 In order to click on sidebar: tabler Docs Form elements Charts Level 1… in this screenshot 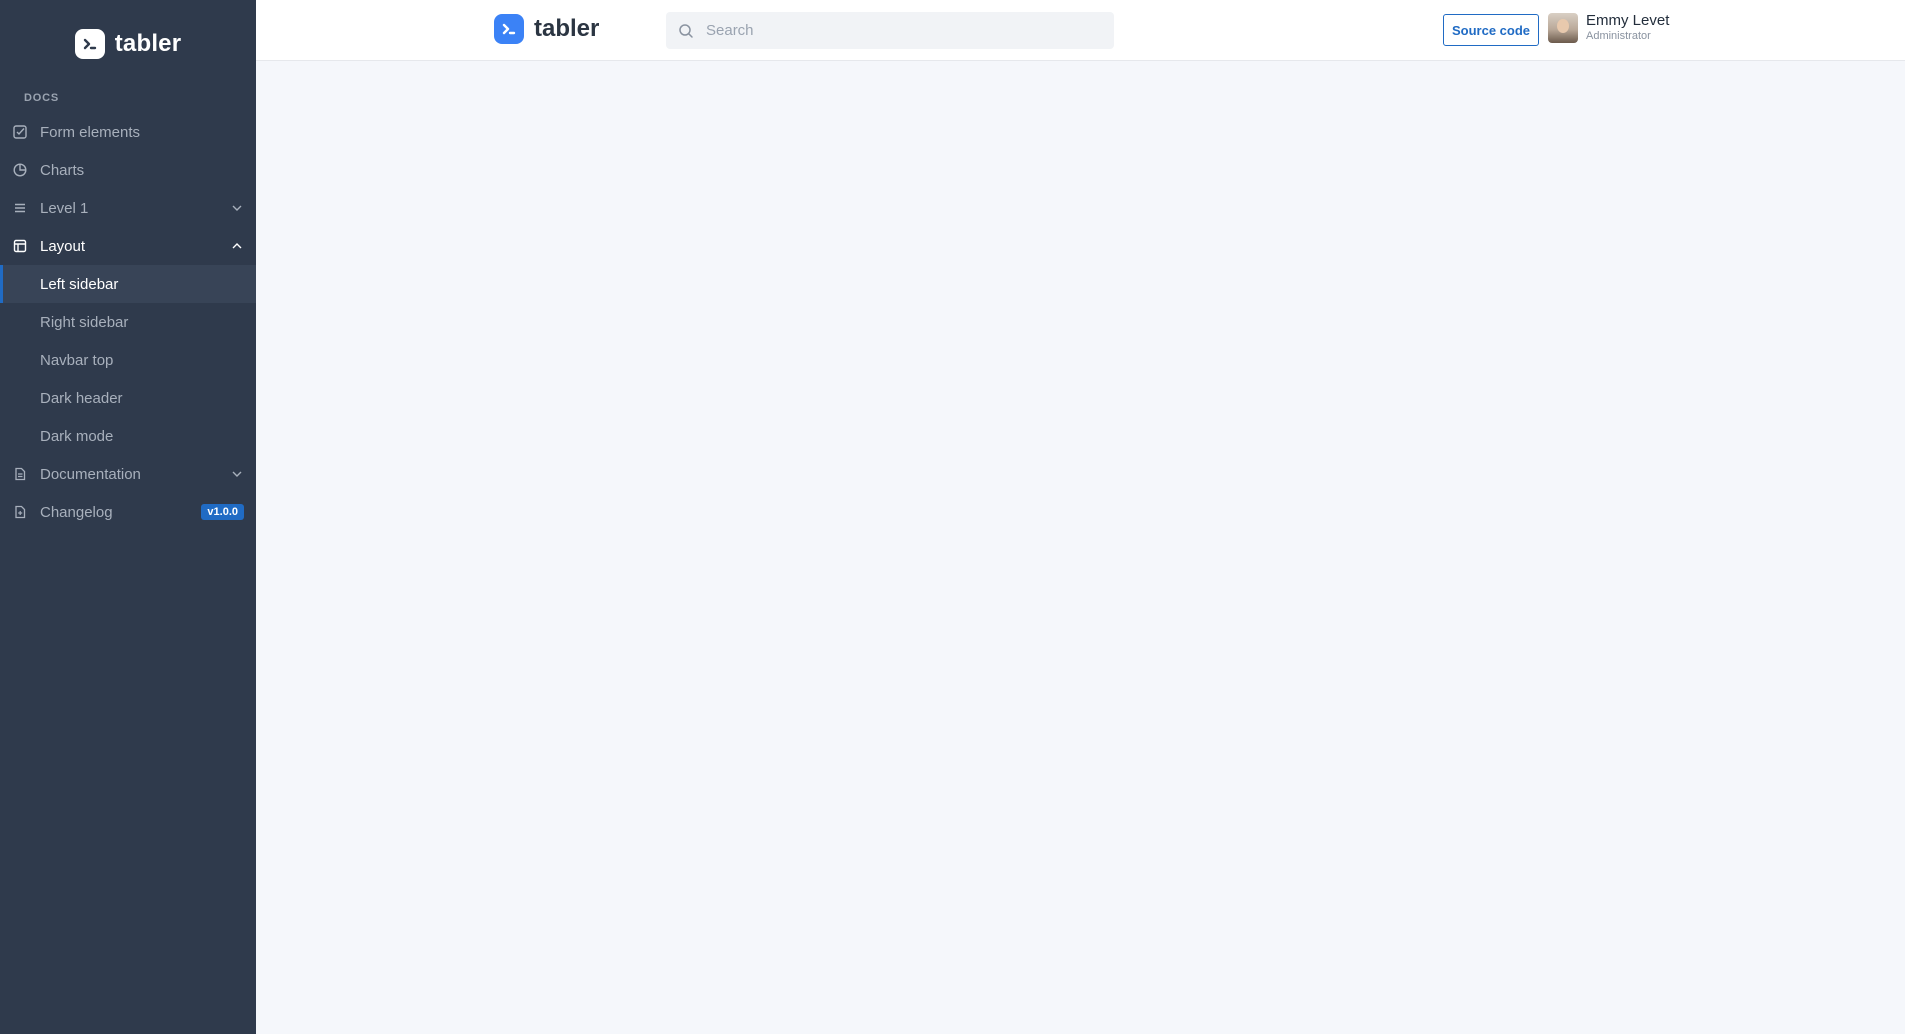, I will do `click(128, 517)`.